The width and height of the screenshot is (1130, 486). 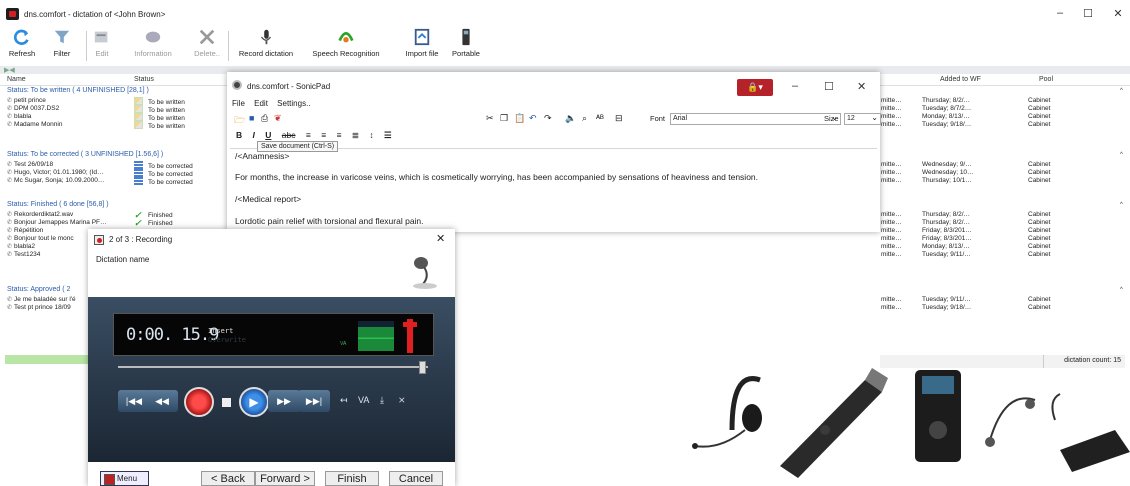 What do you see at coordinates (19, 116) in the screenshot?
I see `list-item: blabla` at bounding box center [19, 116].